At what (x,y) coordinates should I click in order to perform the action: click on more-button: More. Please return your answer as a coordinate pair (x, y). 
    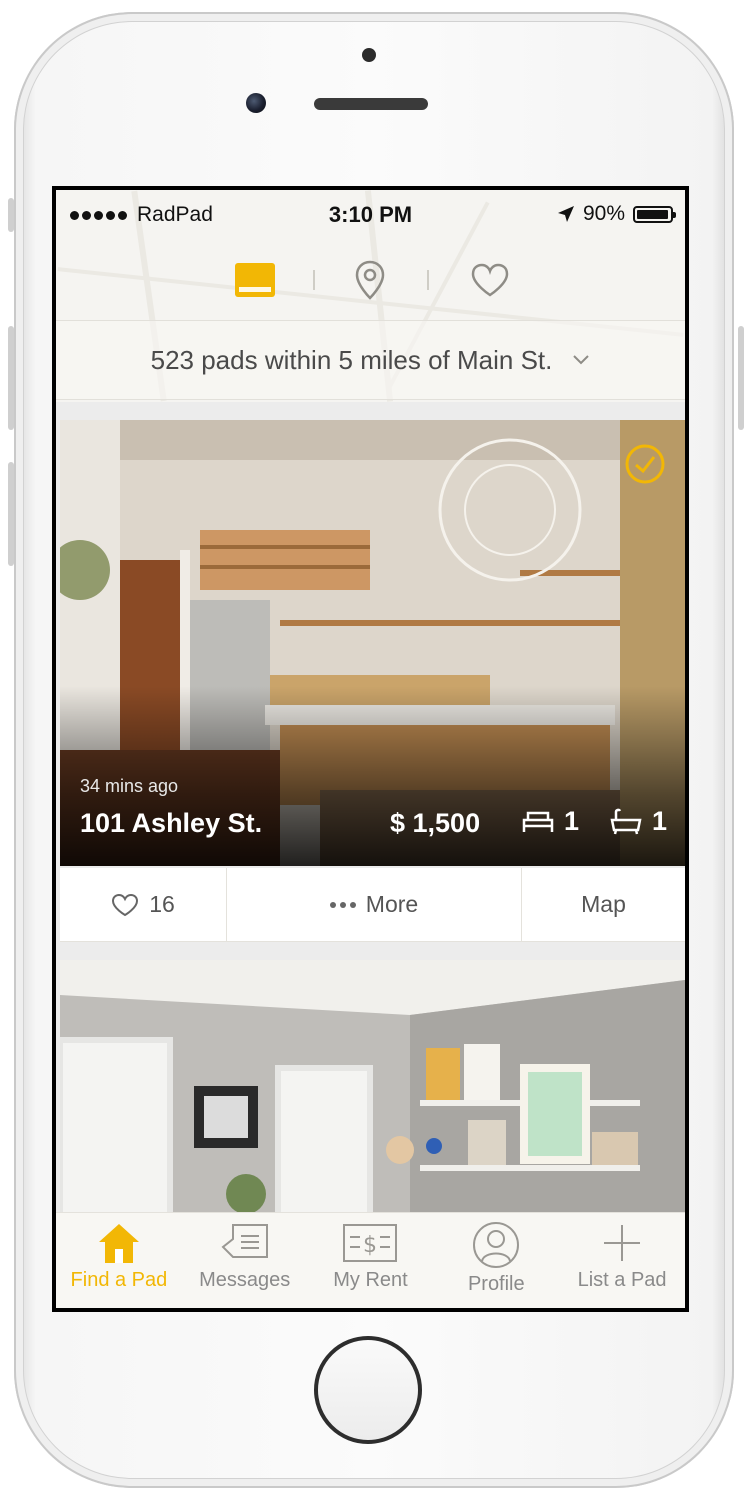
    Looking at the image, I should click on (374, 904).